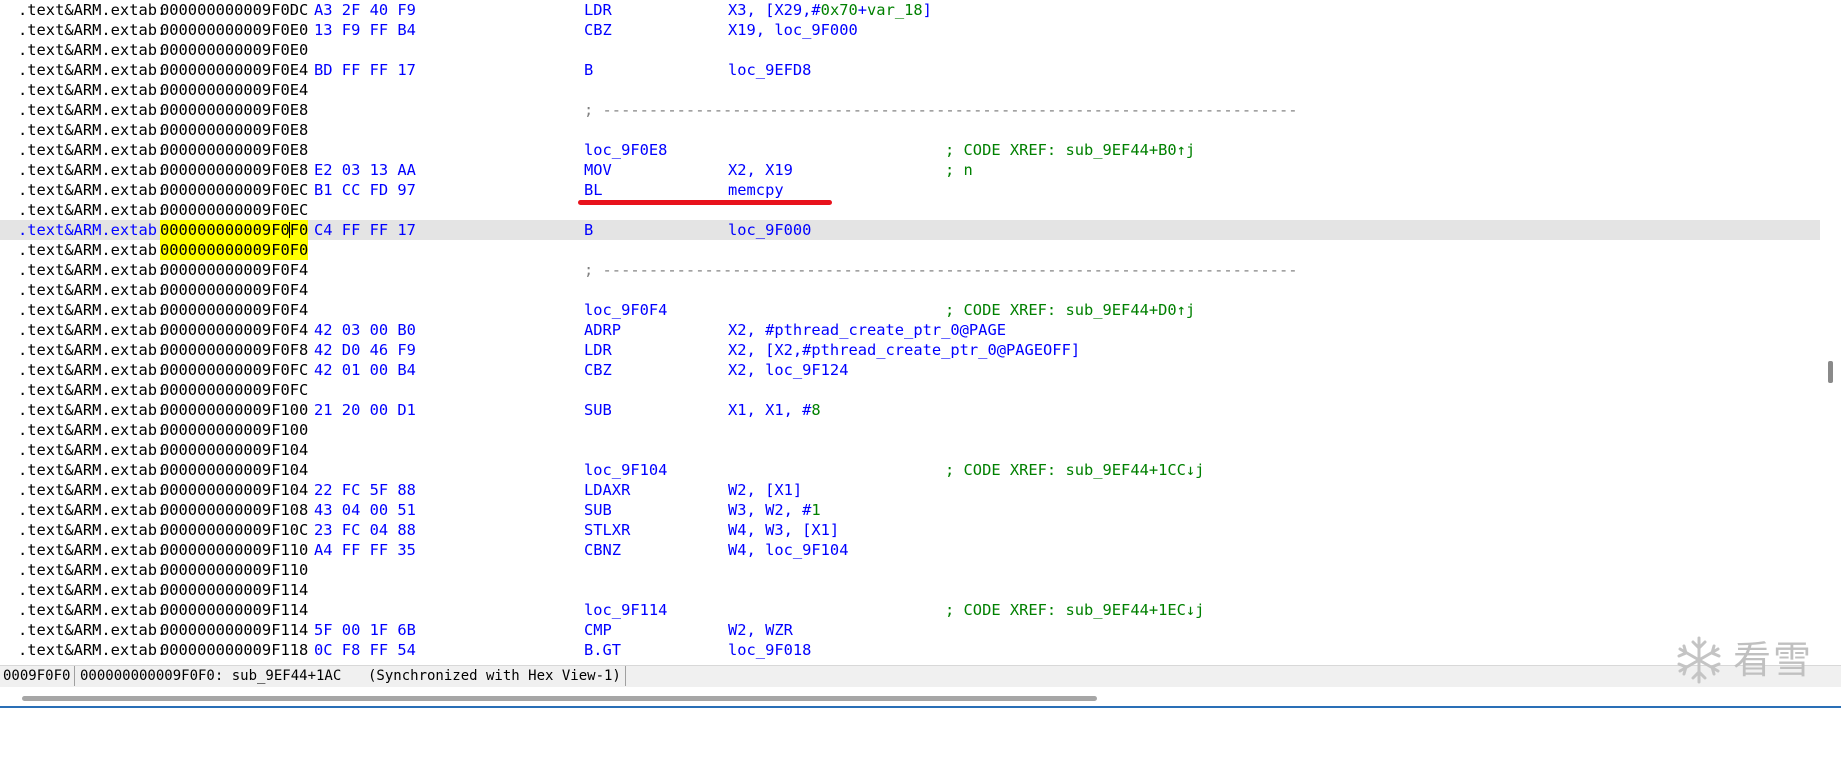 The width and height of the screenshot is (1841, 766). Describe the element at coordinates (910, 290) in the screenshot. I see `code-line: .text&ARM.extab: 000000000009F0F4` at that location.